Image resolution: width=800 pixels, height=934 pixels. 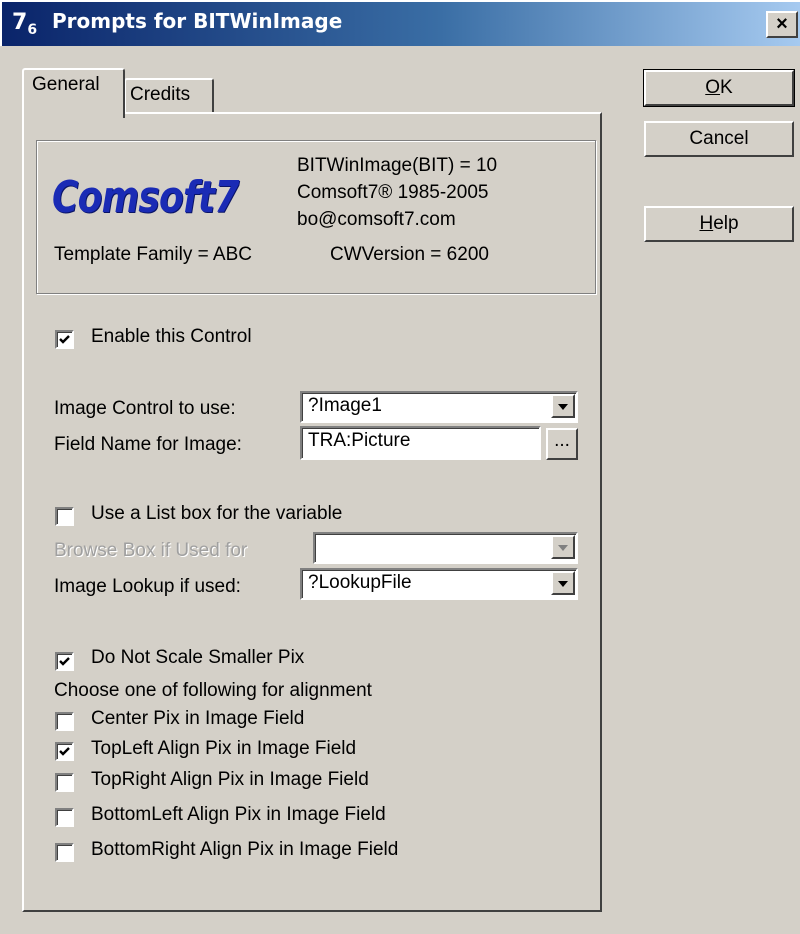 I want to click on image-control-value: ?Image1, so click(x=345, y=405).